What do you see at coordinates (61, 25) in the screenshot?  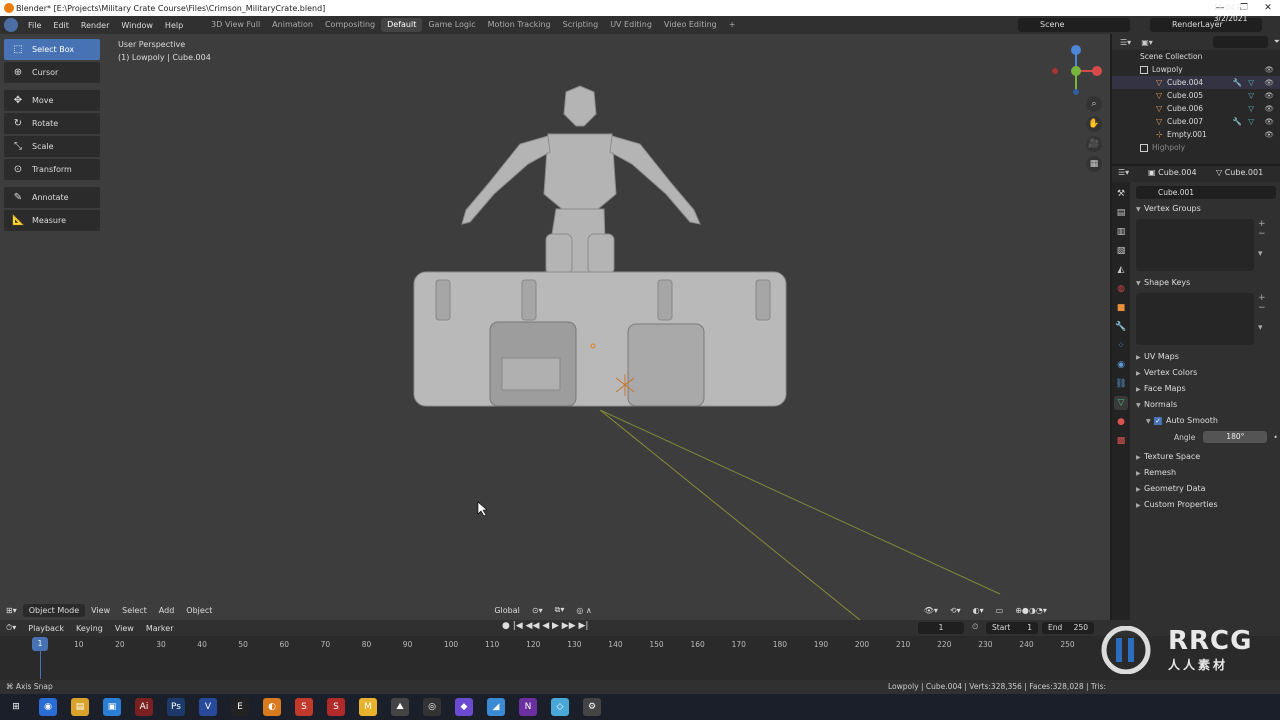 I see `menu-edit: Edit` at bounding box center [61, 25].